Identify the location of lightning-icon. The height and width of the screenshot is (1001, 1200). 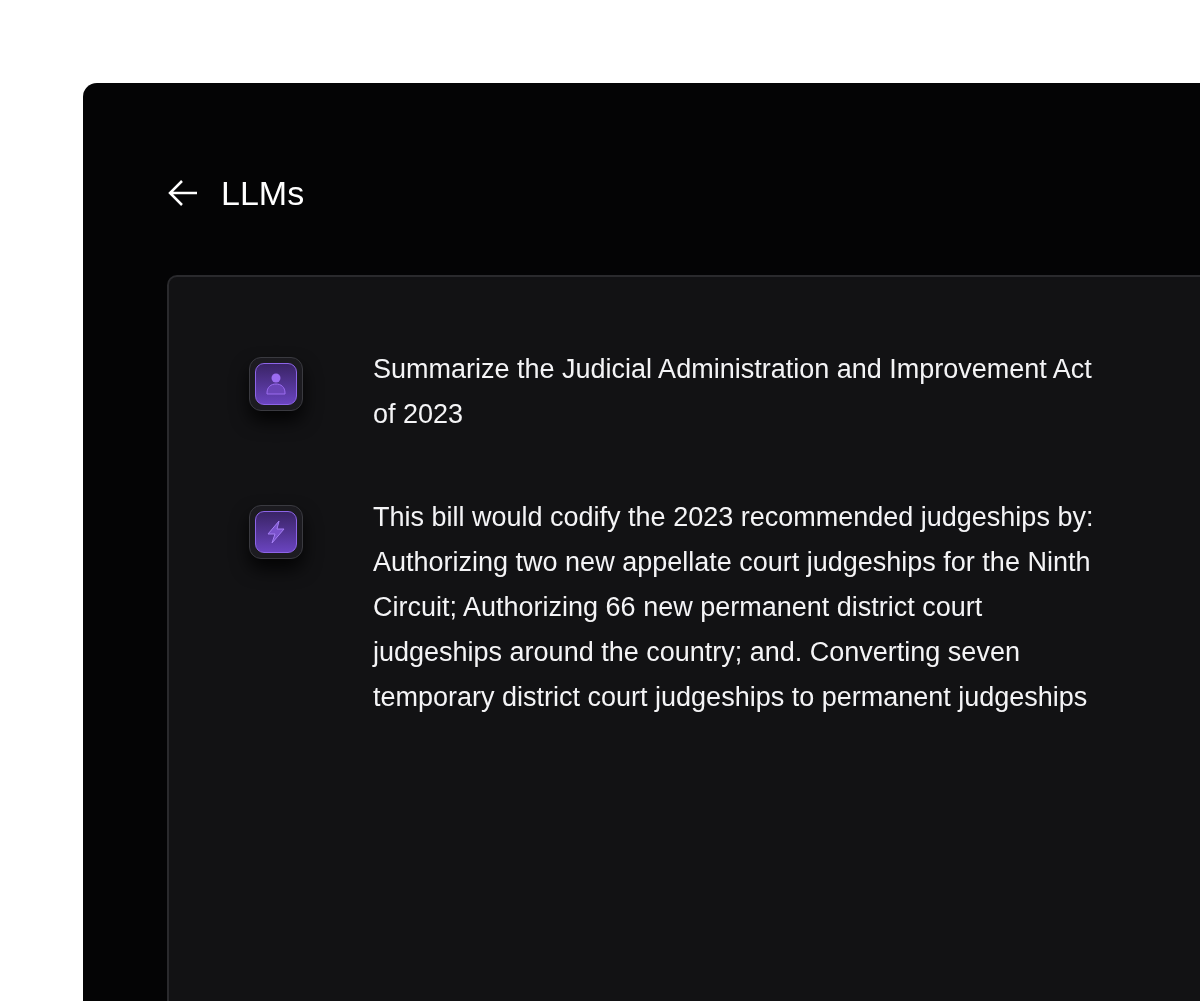
(276, 532).